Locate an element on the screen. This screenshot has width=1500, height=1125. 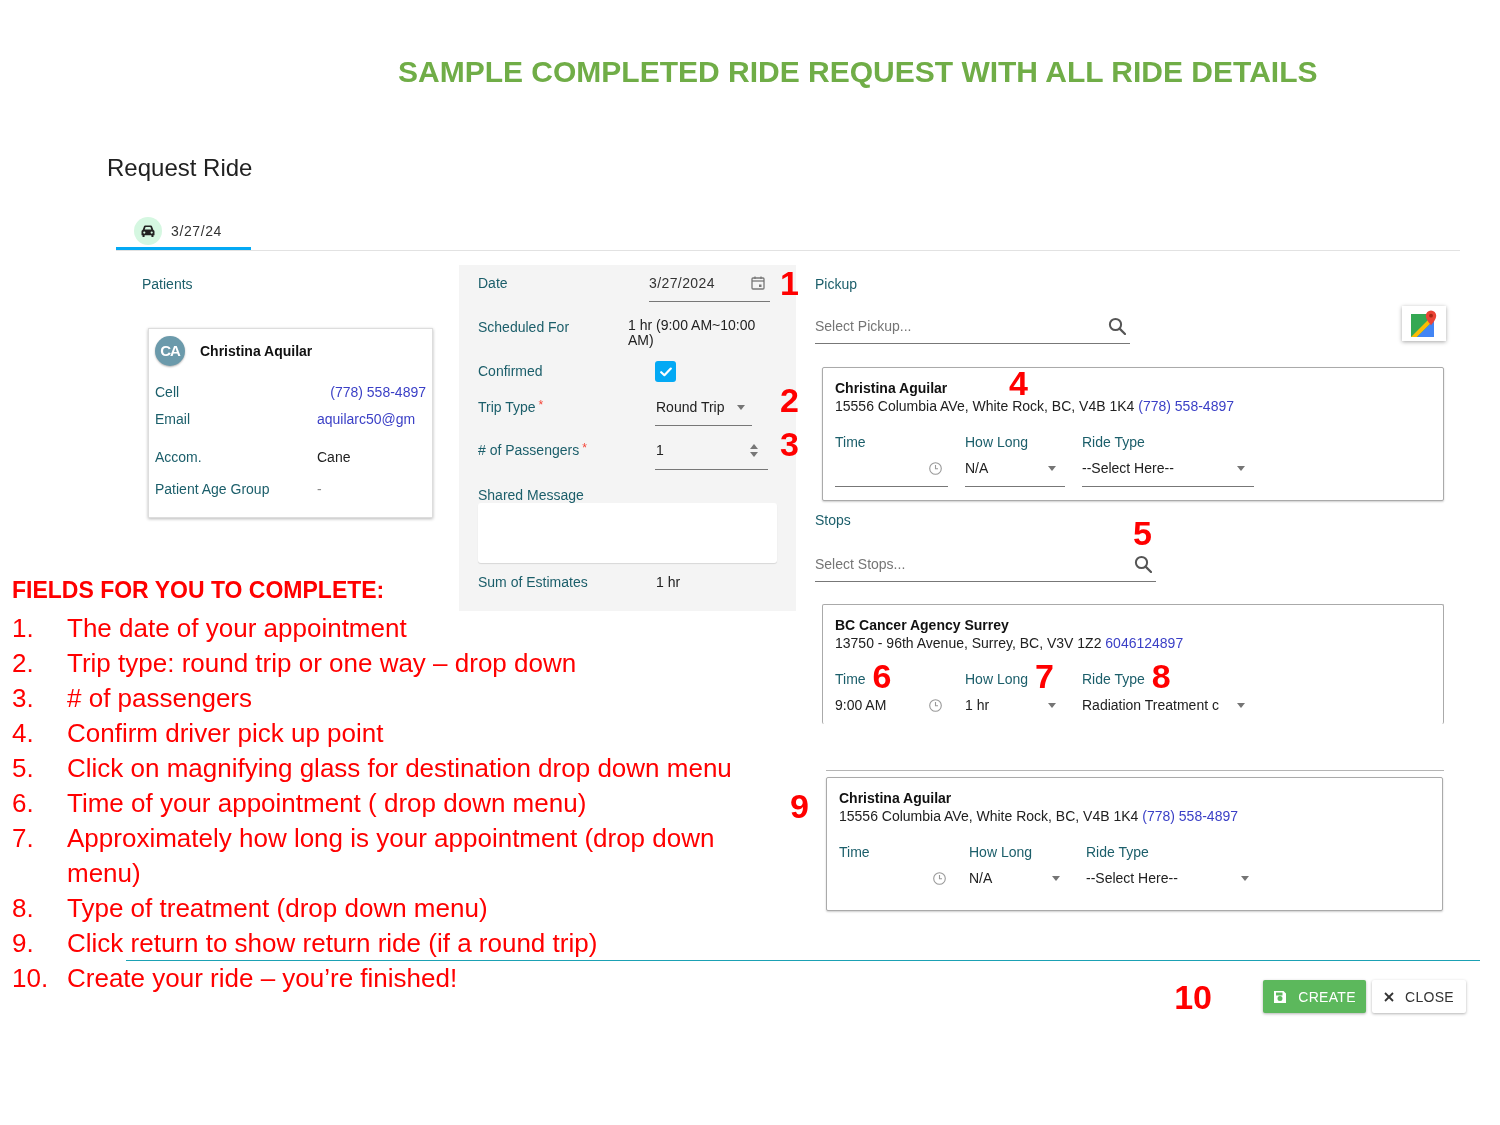
map-icon is located at coordinates (1424, 323).